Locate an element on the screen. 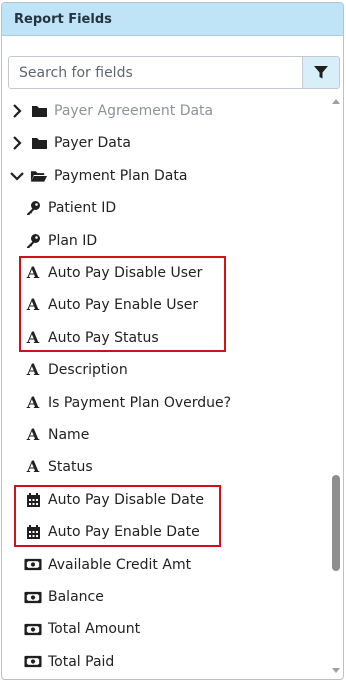 Image resolution: width=346 pixels, height=682 pixels. tree-item-label: Status is located at coordinates (70, 467).